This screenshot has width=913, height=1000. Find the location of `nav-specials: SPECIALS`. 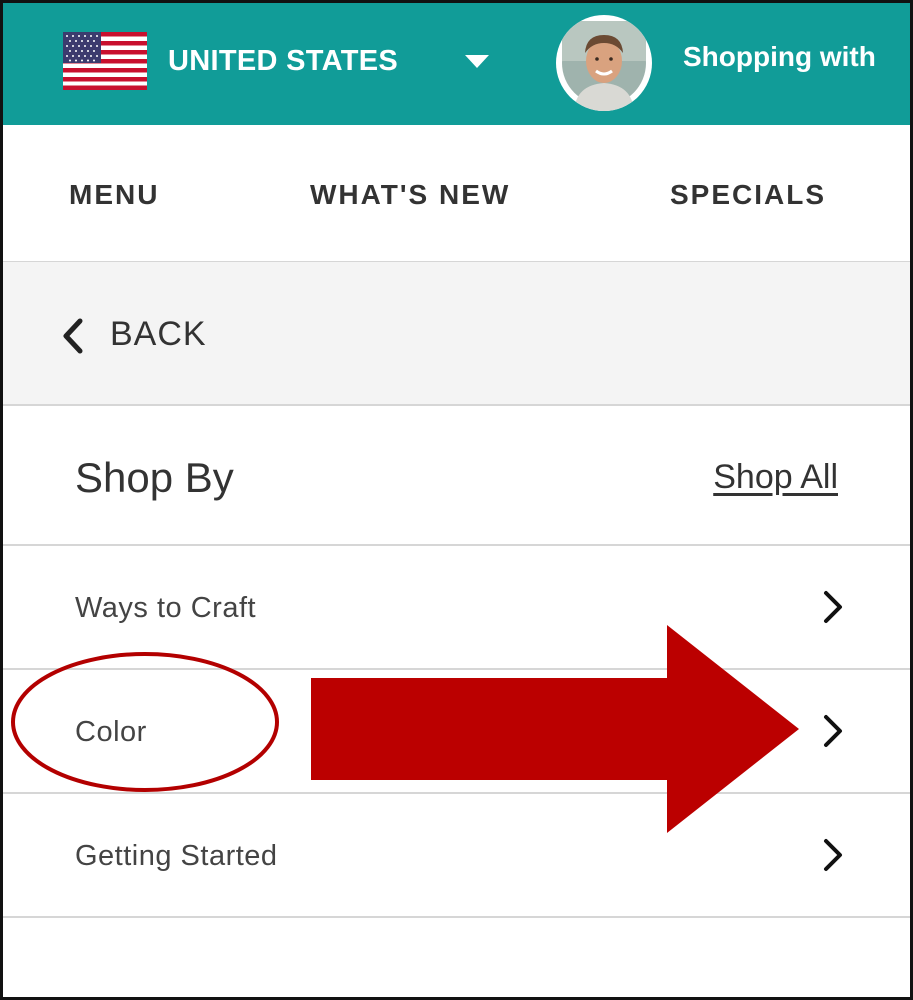

nav-specials: SPECIALS is located at coordinates (748, 195).